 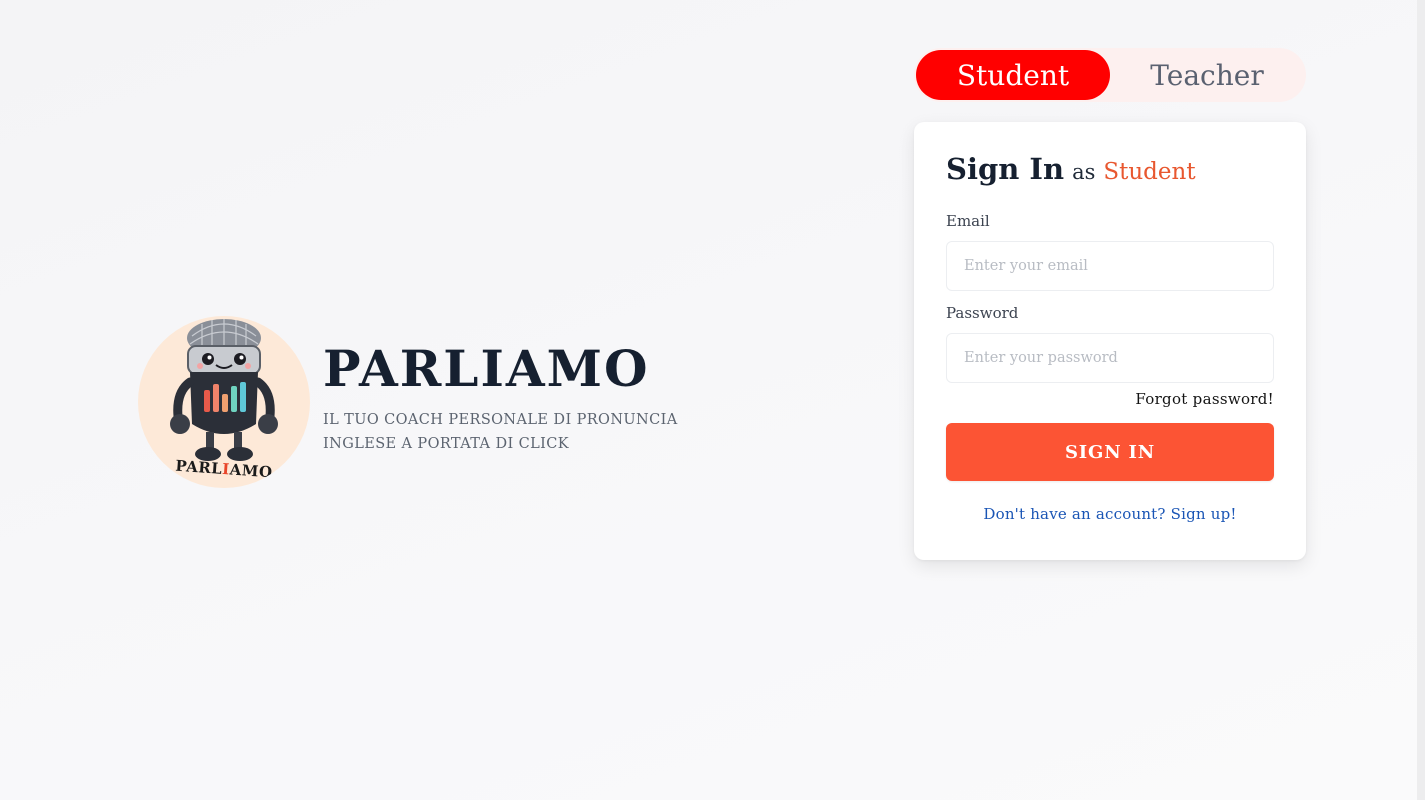 I want to click on forgot-password-link: Forgot password!, so click(x=1110, y=400).